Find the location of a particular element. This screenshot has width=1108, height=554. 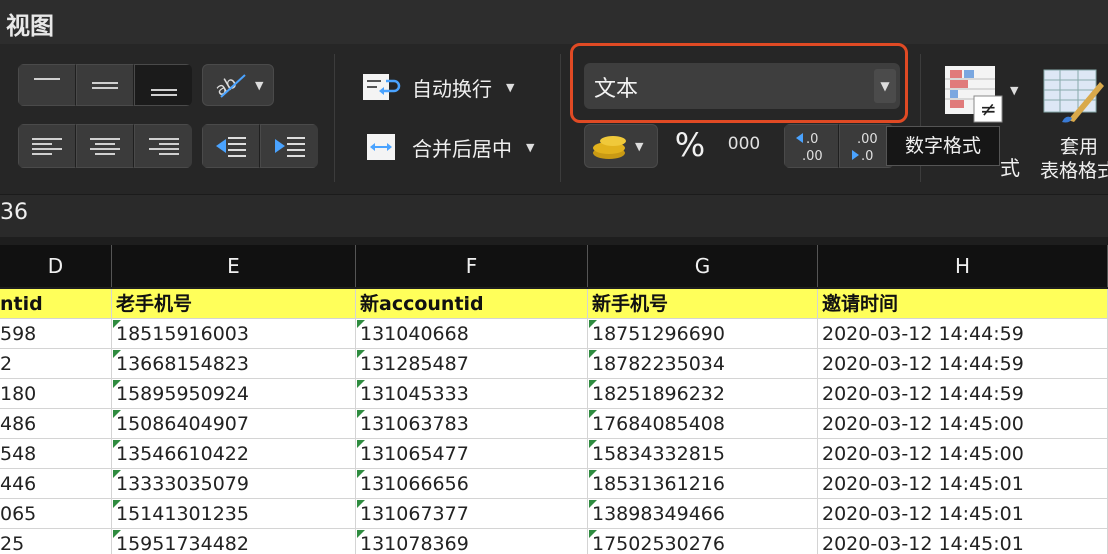

increase-indent-icon is located at coordinates (289, 147).